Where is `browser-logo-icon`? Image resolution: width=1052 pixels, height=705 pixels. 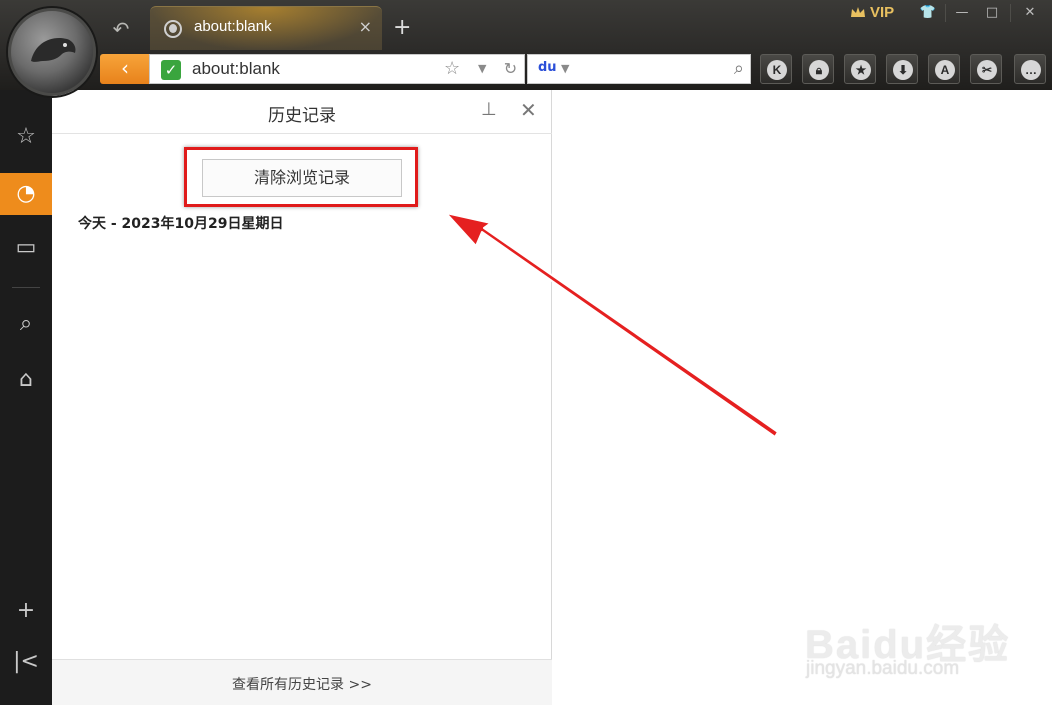 browser-logo-icon is located at coordinates (52, 52).